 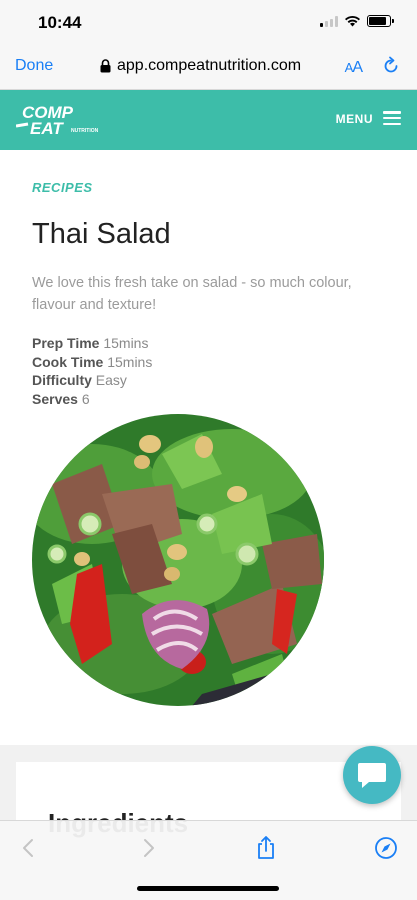 I want to click on hamburger-menu-icon, so click(x=392, y=118).